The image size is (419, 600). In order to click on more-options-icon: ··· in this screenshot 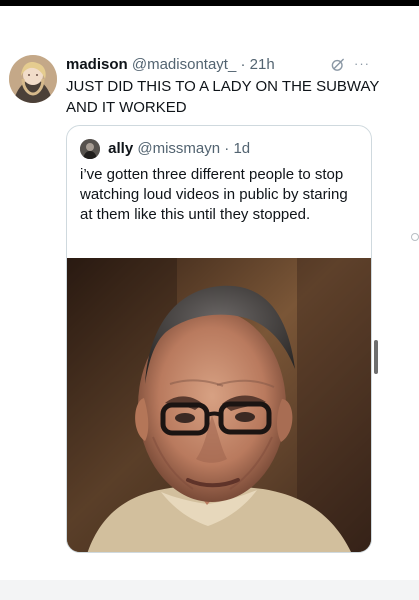, I will do `click(362, 65)`.